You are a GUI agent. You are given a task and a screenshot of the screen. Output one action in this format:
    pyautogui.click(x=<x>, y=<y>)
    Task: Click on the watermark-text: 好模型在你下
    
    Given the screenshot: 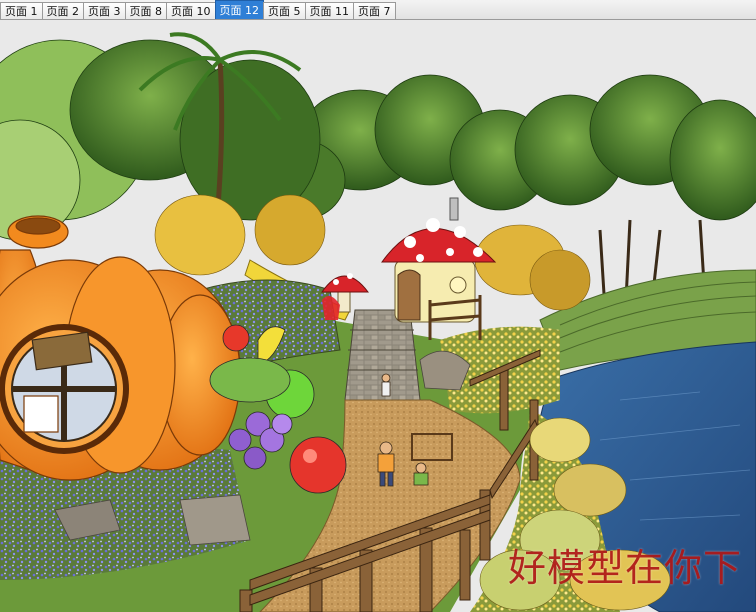 What is the action you would take?
    pyautogui.click(x=624, y=568)
    